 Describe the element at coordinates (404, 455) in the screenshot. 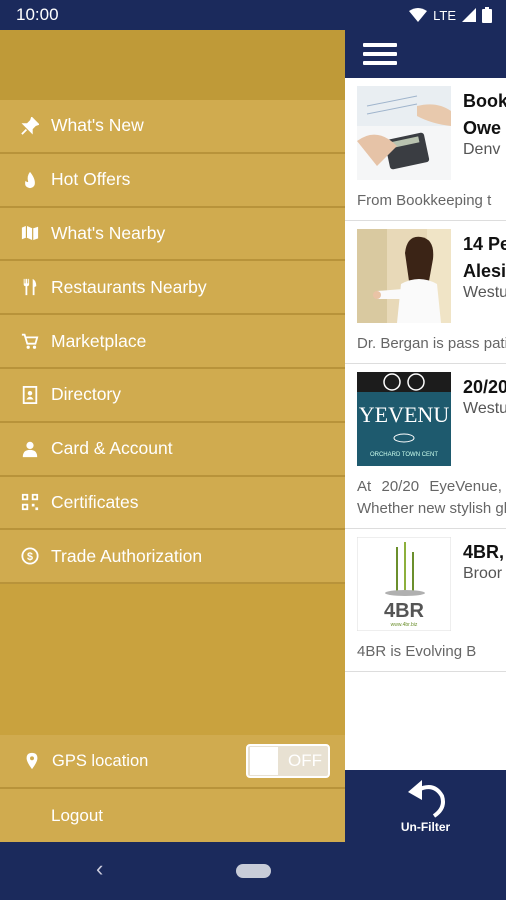

I see `eyevenue-logo-subtext: ORCHARD TOWN CENT` at that location.